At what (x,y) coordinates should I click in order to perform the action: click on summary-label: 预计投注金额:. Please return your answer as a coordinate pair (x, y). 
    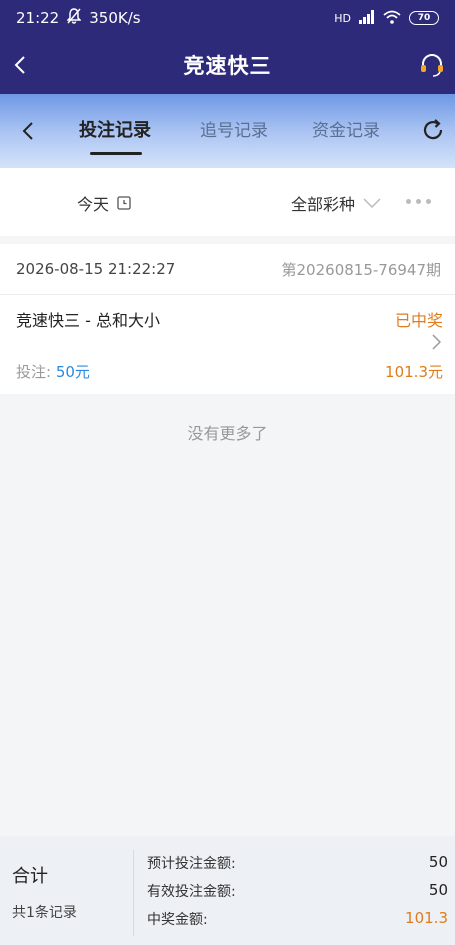
    Looking at the image, I should click on (191, 864).